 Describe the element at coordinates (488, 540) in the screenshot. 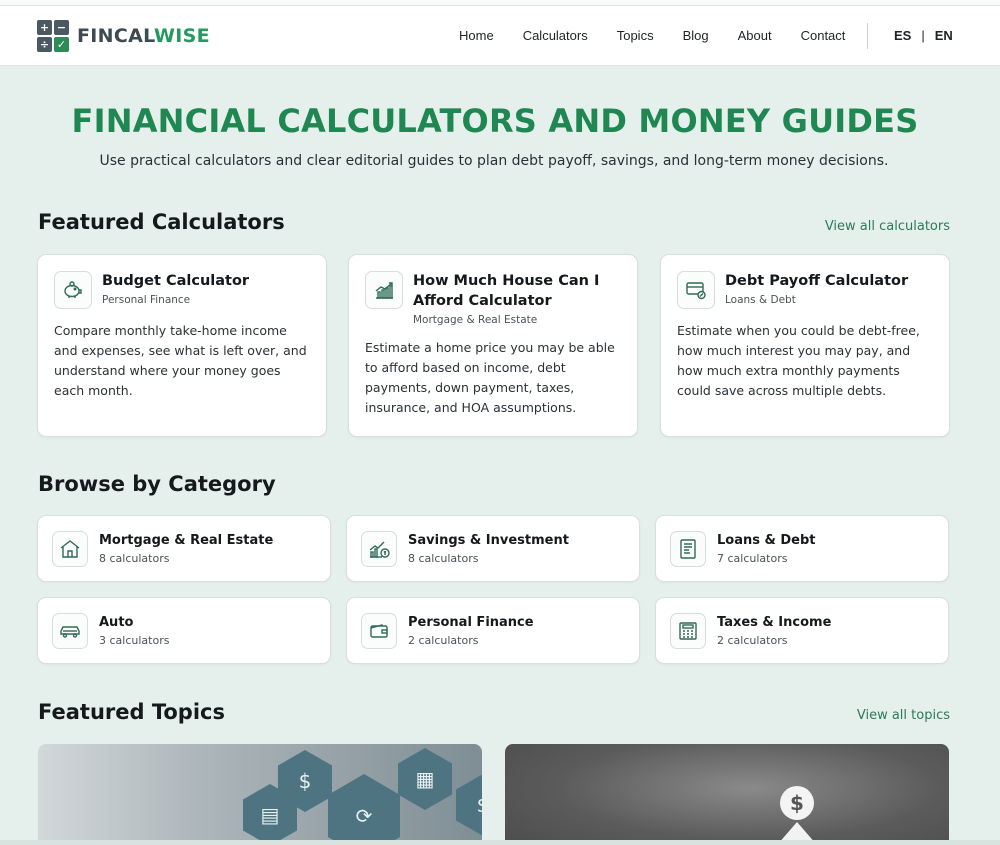

I see `category-title: Savings & Investment` at that location.